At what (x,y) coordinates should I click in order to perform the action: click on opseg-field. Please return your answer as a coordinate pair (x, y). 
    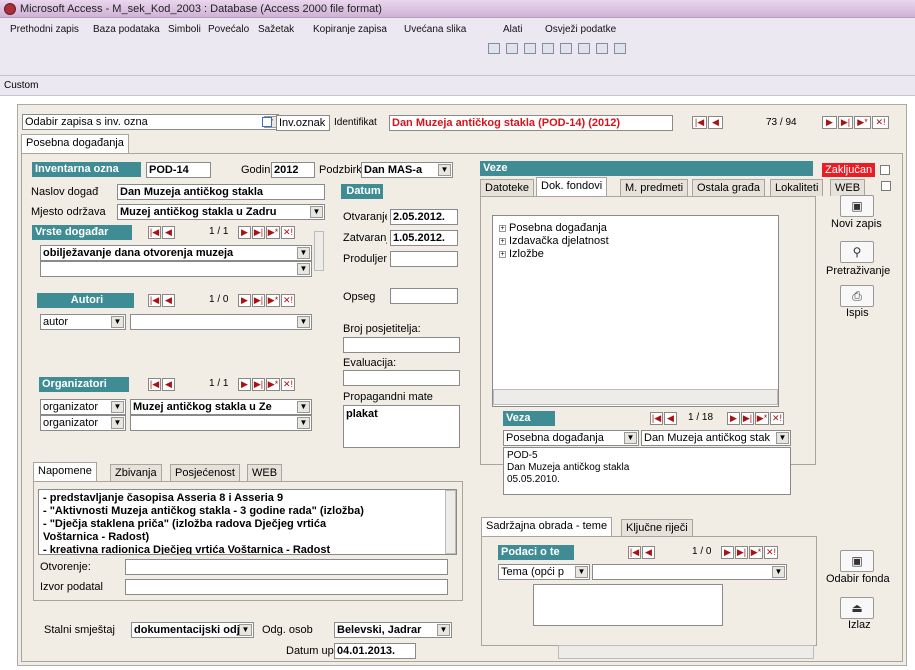
    Looking at the image, I should click on (424, 296).